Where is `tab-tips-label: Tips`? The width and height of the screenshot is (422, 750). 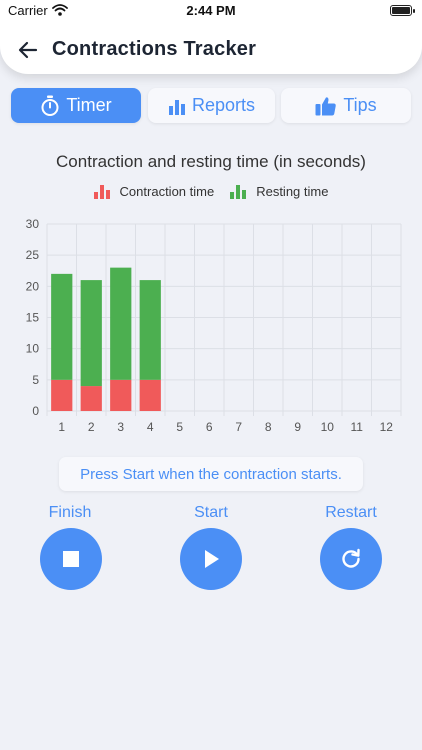
tab-tips-label: Tips is located at coordinates (360, 105).